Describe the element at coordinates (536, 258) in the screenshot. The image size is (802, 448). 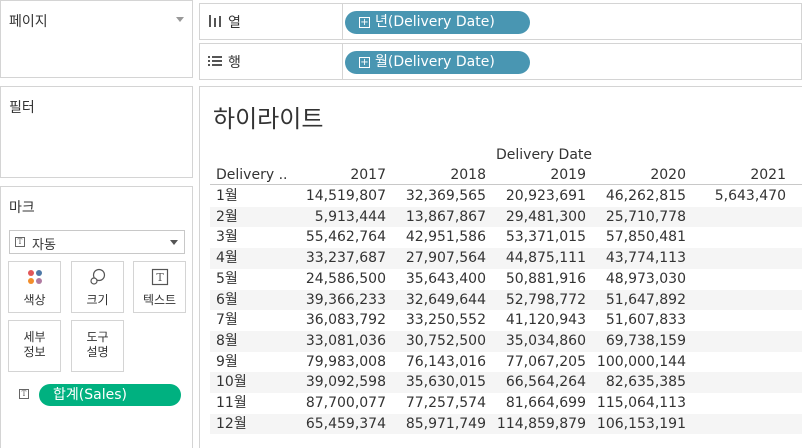
I see `table-value-cell: 44,875,111` at that location.